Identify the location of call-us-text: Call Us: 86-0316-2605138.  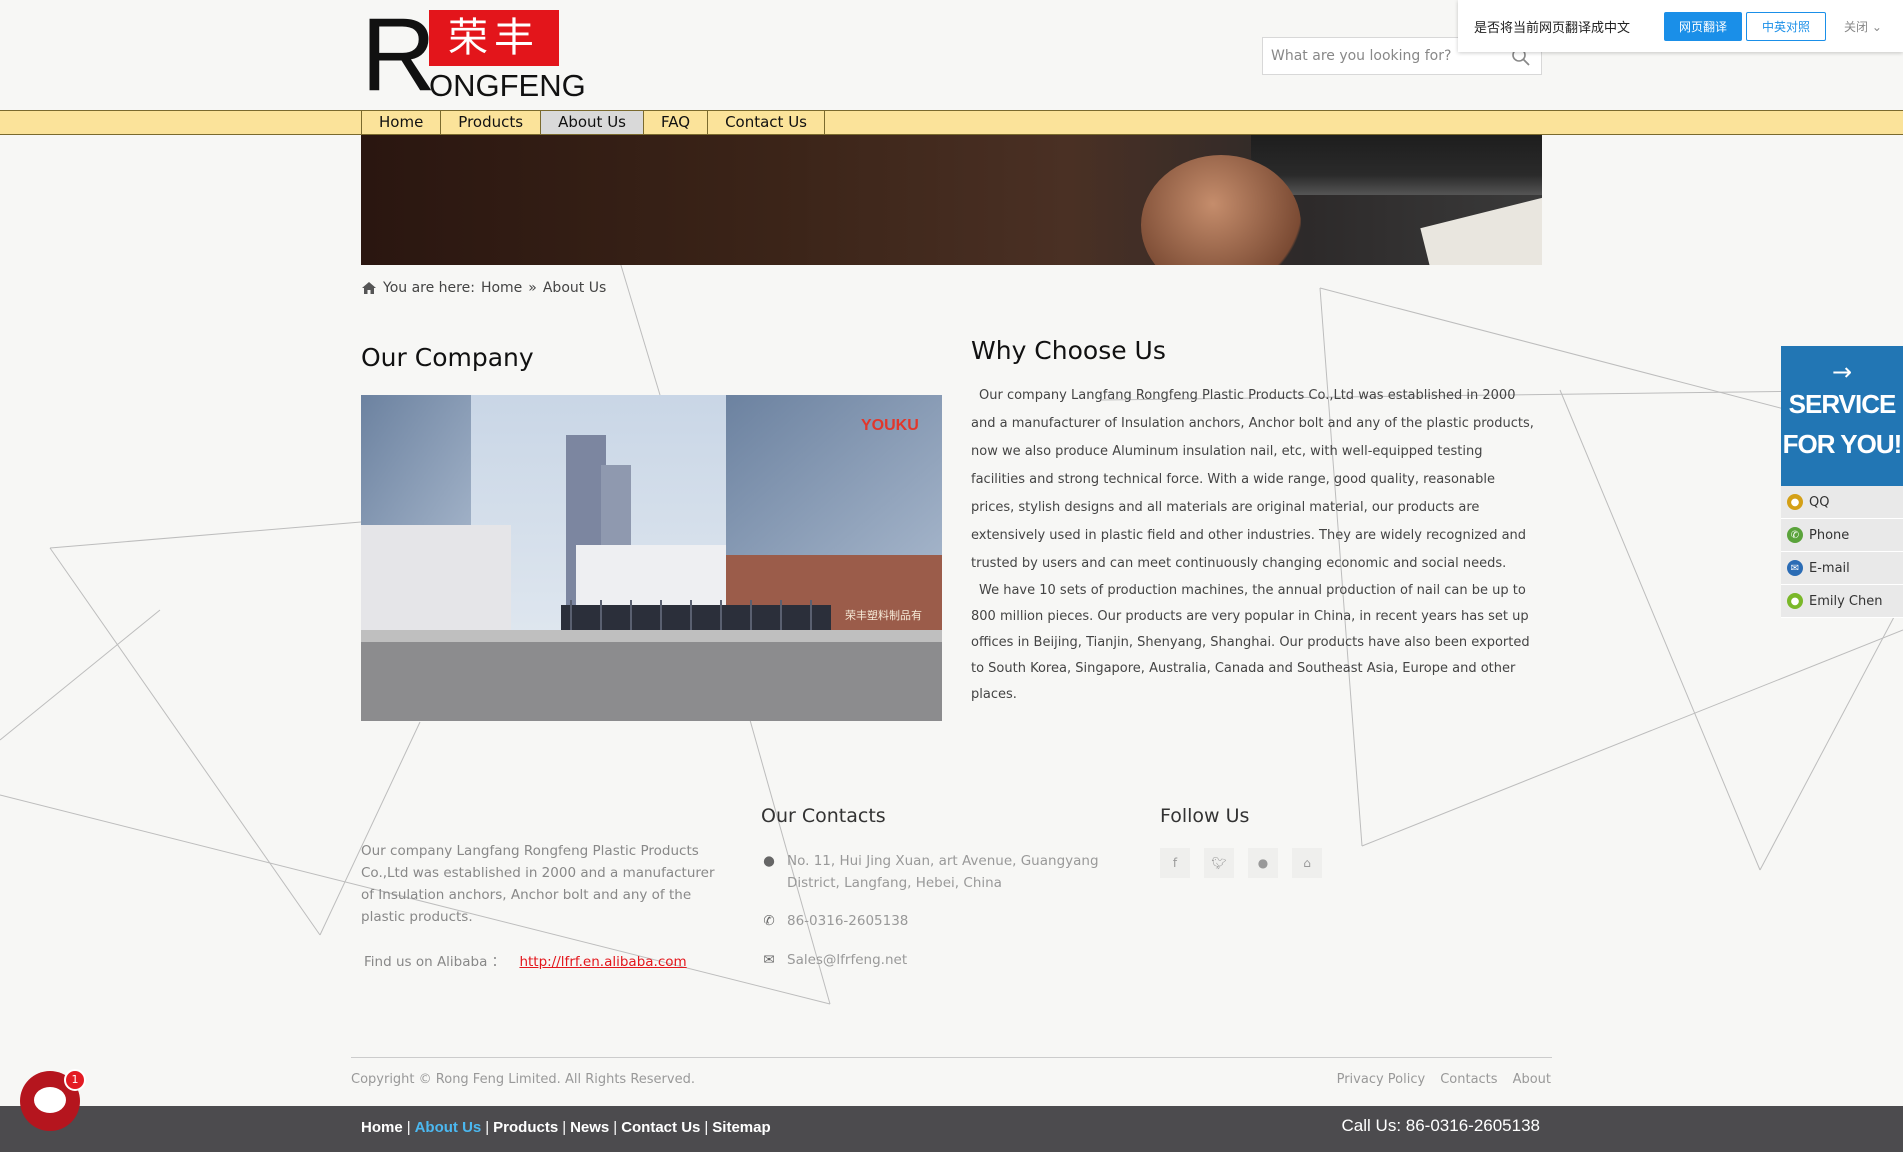
(1440, 1125).